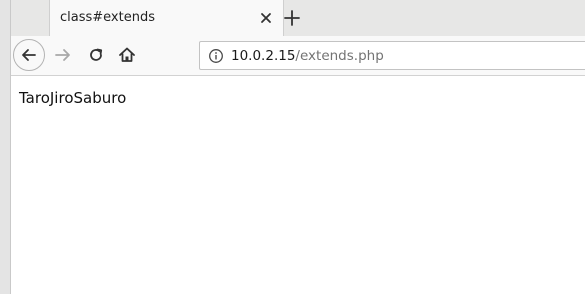 The width and height of the screenshot is (585, 294). Describe the element at coordinates (107, 17) in the screenshot. I see `tab-title: class#extends` at that location.